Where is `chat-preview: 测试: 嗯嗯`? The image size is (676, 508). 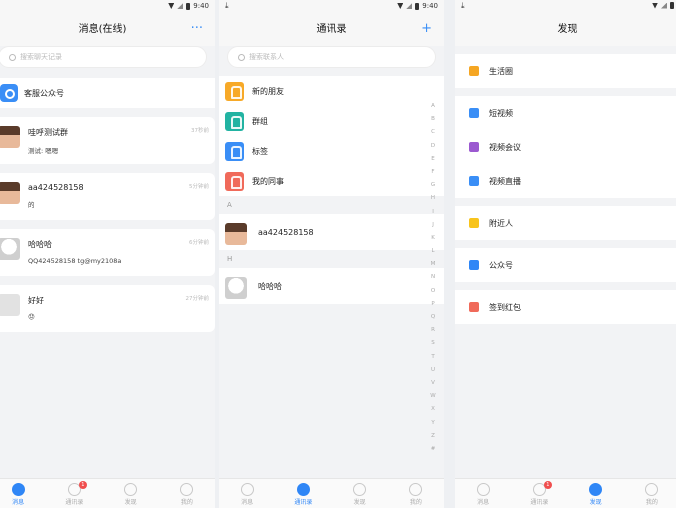
chat-preview: 测试: 嗯嗯 is located at coordinates (43, 151).